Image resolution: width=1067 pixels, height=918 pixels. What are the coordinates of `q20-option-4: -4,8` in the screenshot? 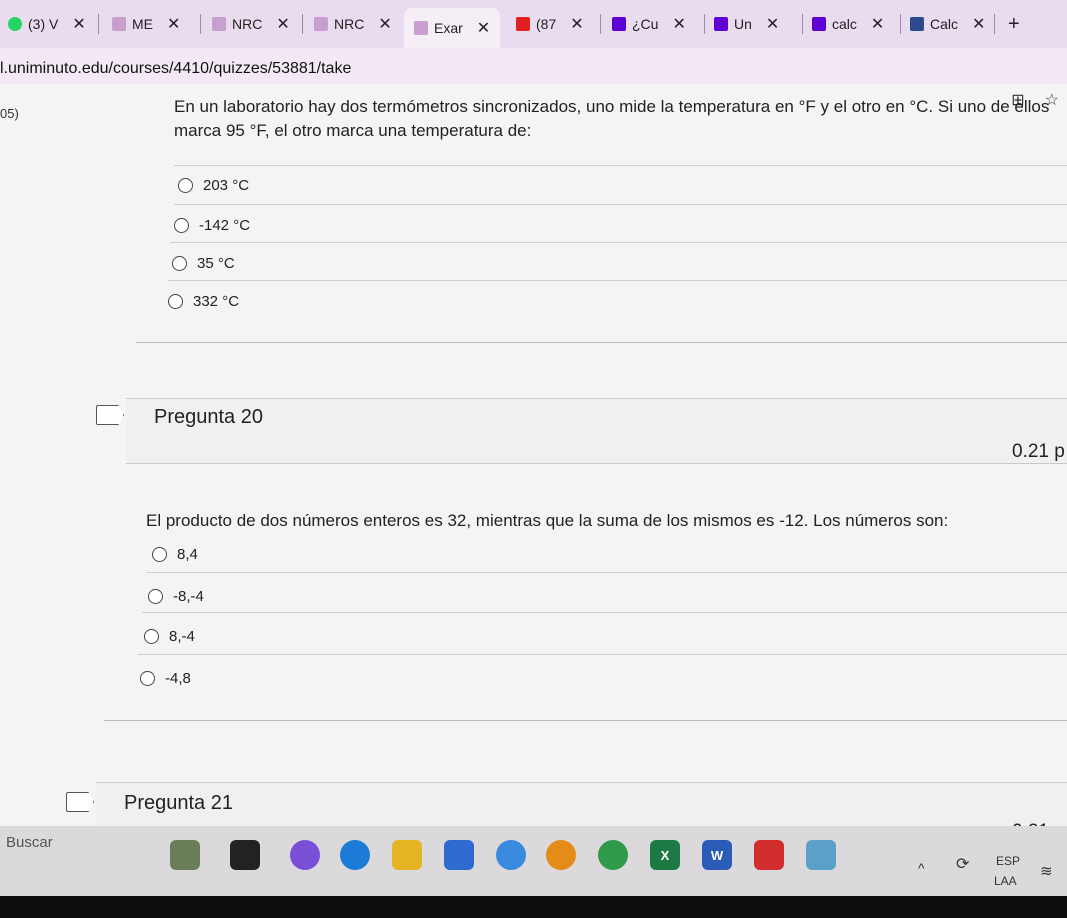 It's located at (165, 678).